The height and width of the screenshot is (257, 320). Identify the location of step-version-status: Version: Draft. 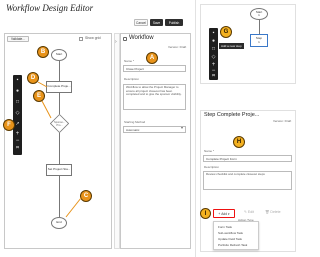
(282, 121).